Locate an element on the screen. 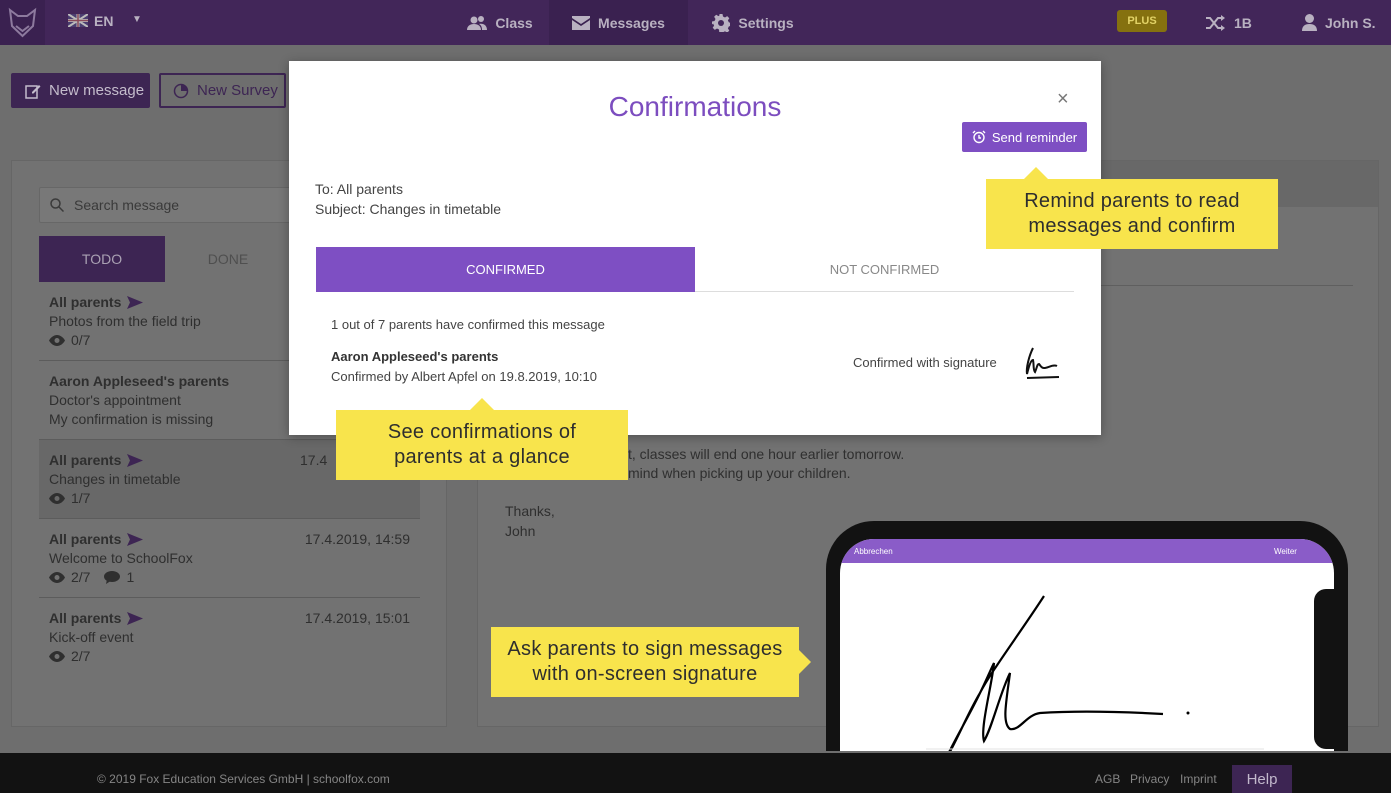 This screenshot has width=1391, height=793. callout-glance: See confirmations of parents at a glance is located at coordinates (482, 439).